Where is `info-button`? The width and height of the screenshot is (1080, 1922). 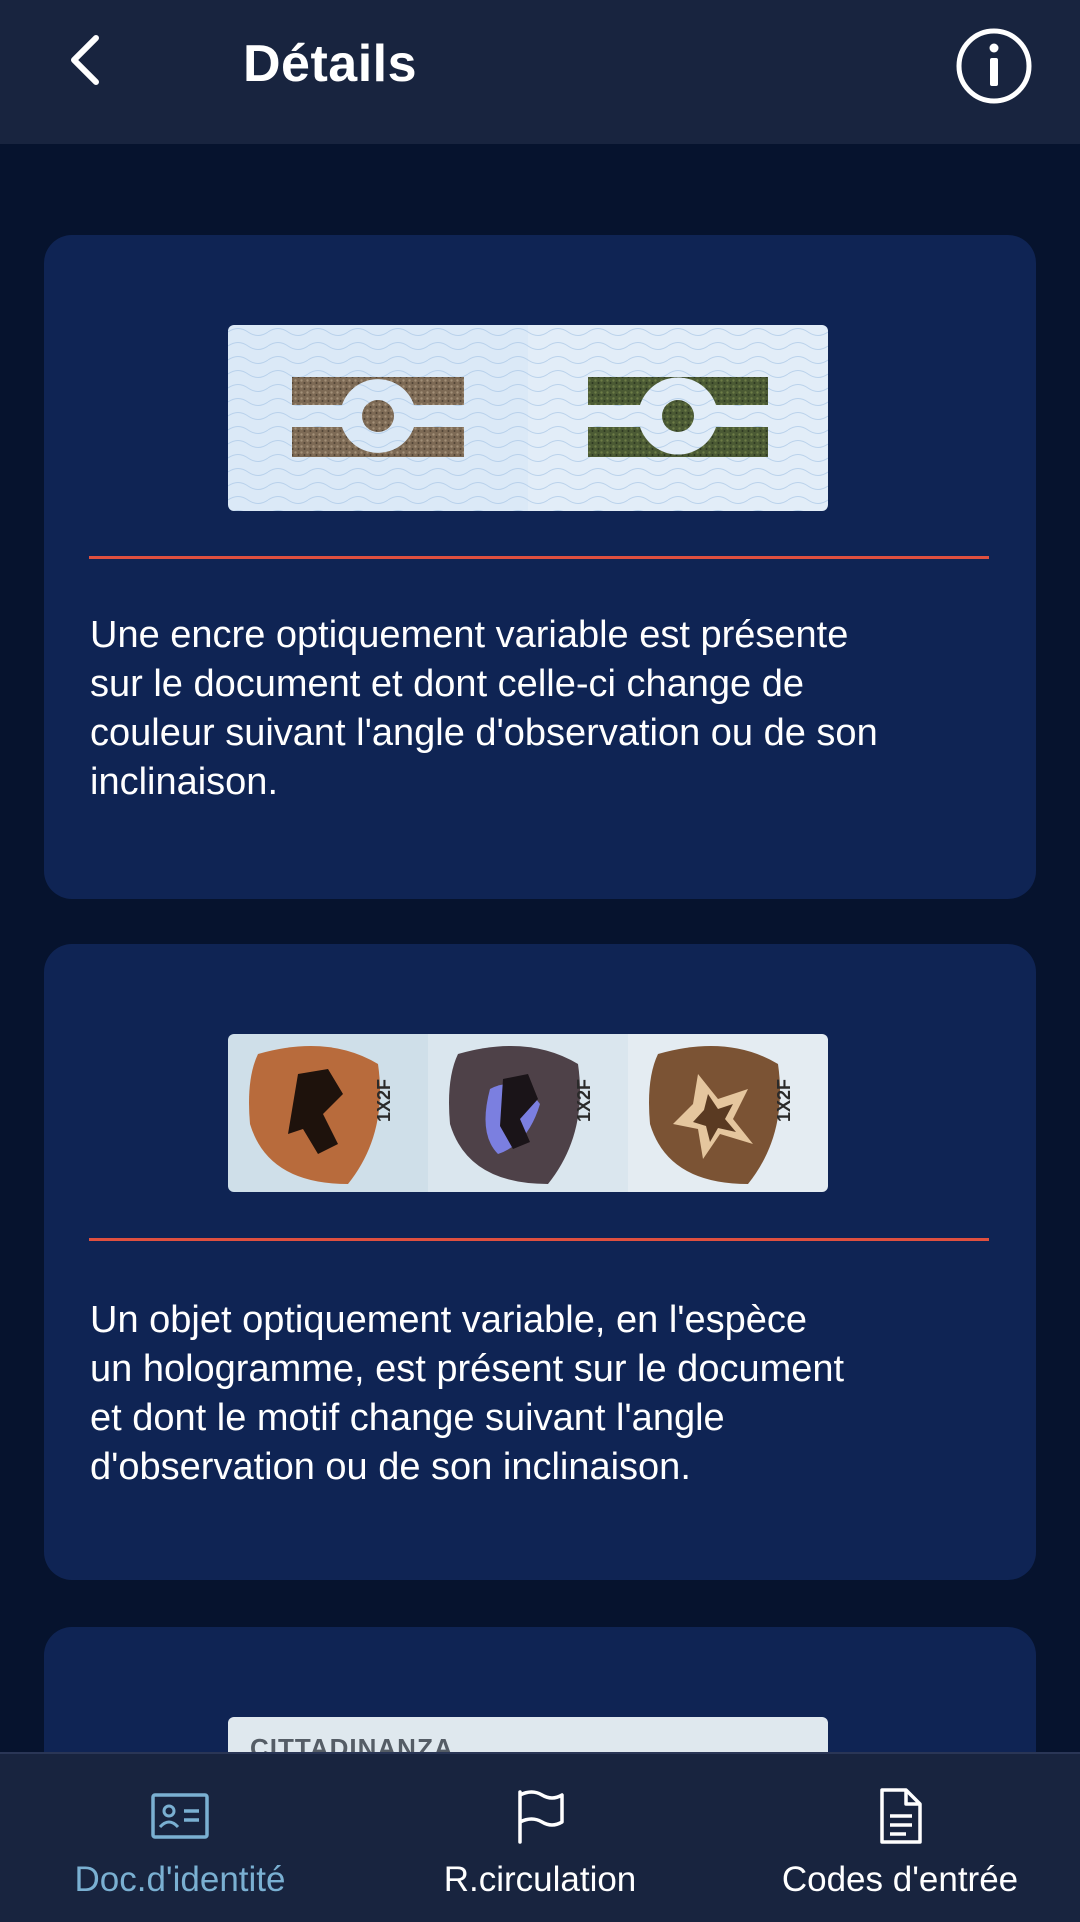 info-button is located at coordinates (994, 66).